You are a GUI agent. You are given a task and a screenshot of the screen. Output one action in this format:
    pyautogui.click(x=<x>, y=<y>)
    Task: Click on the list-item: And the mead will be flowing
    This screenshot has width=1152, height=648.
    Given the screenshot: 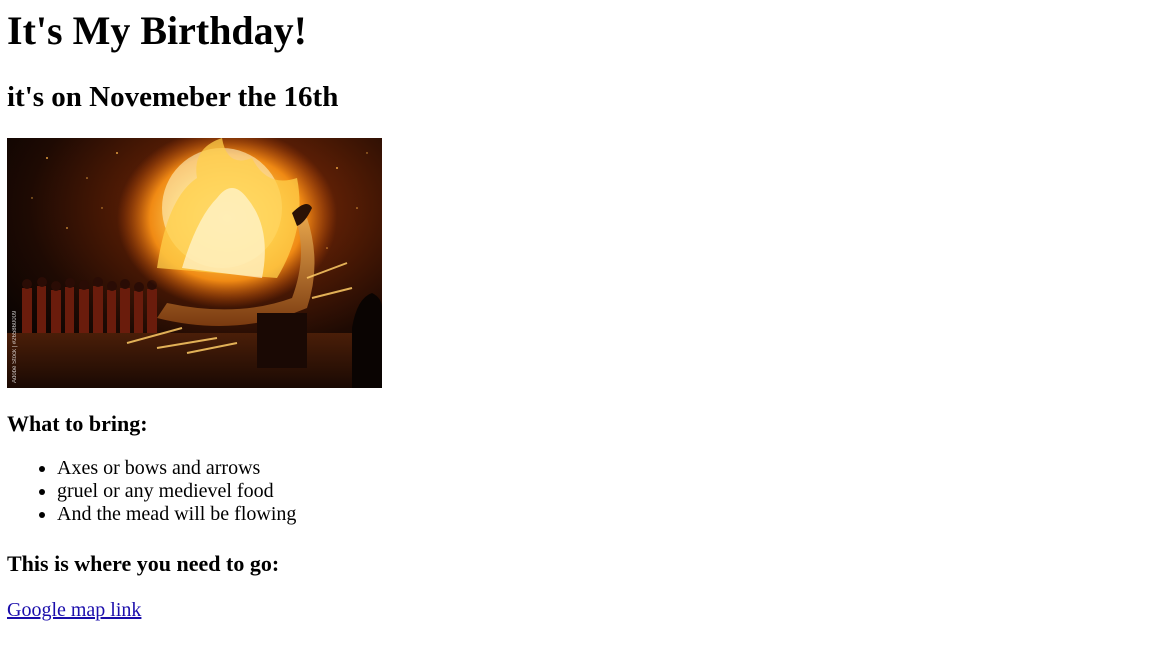 What is the action you would take?
    pyautogui.click(x=604, y=514)
    